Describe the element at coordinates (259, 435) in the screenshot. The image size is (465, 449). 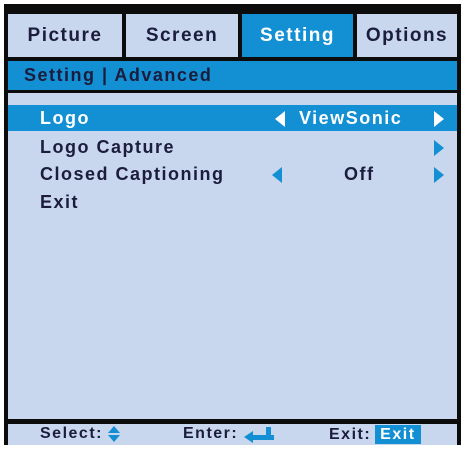
I see `enter-icon` at that location.